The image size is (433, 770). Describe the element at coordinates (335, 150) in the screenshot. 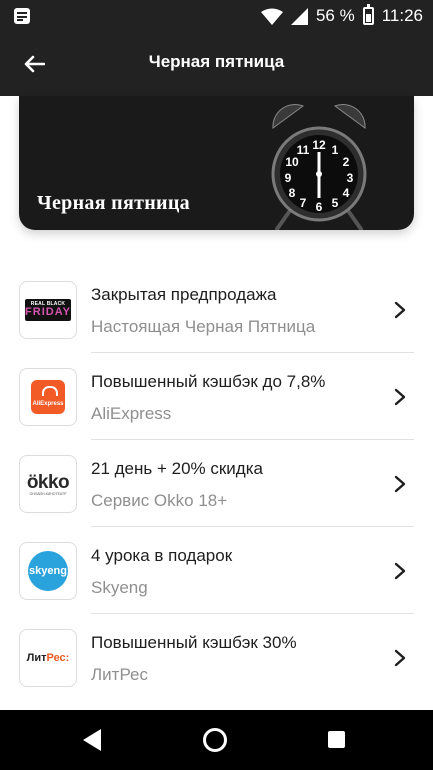

I see `clock-numeral-1: 1` at that location.